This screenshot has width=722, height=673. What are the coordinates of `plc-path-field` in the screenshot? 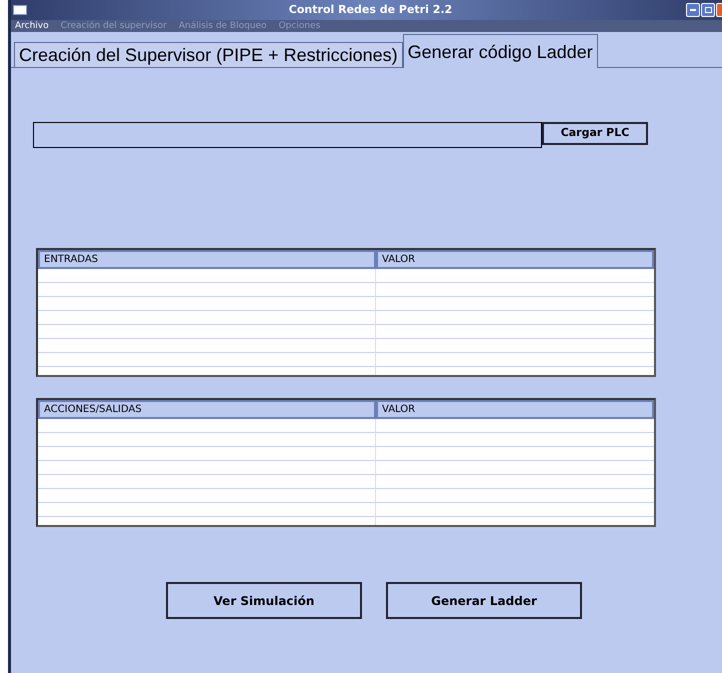 It's located at (287, 135).